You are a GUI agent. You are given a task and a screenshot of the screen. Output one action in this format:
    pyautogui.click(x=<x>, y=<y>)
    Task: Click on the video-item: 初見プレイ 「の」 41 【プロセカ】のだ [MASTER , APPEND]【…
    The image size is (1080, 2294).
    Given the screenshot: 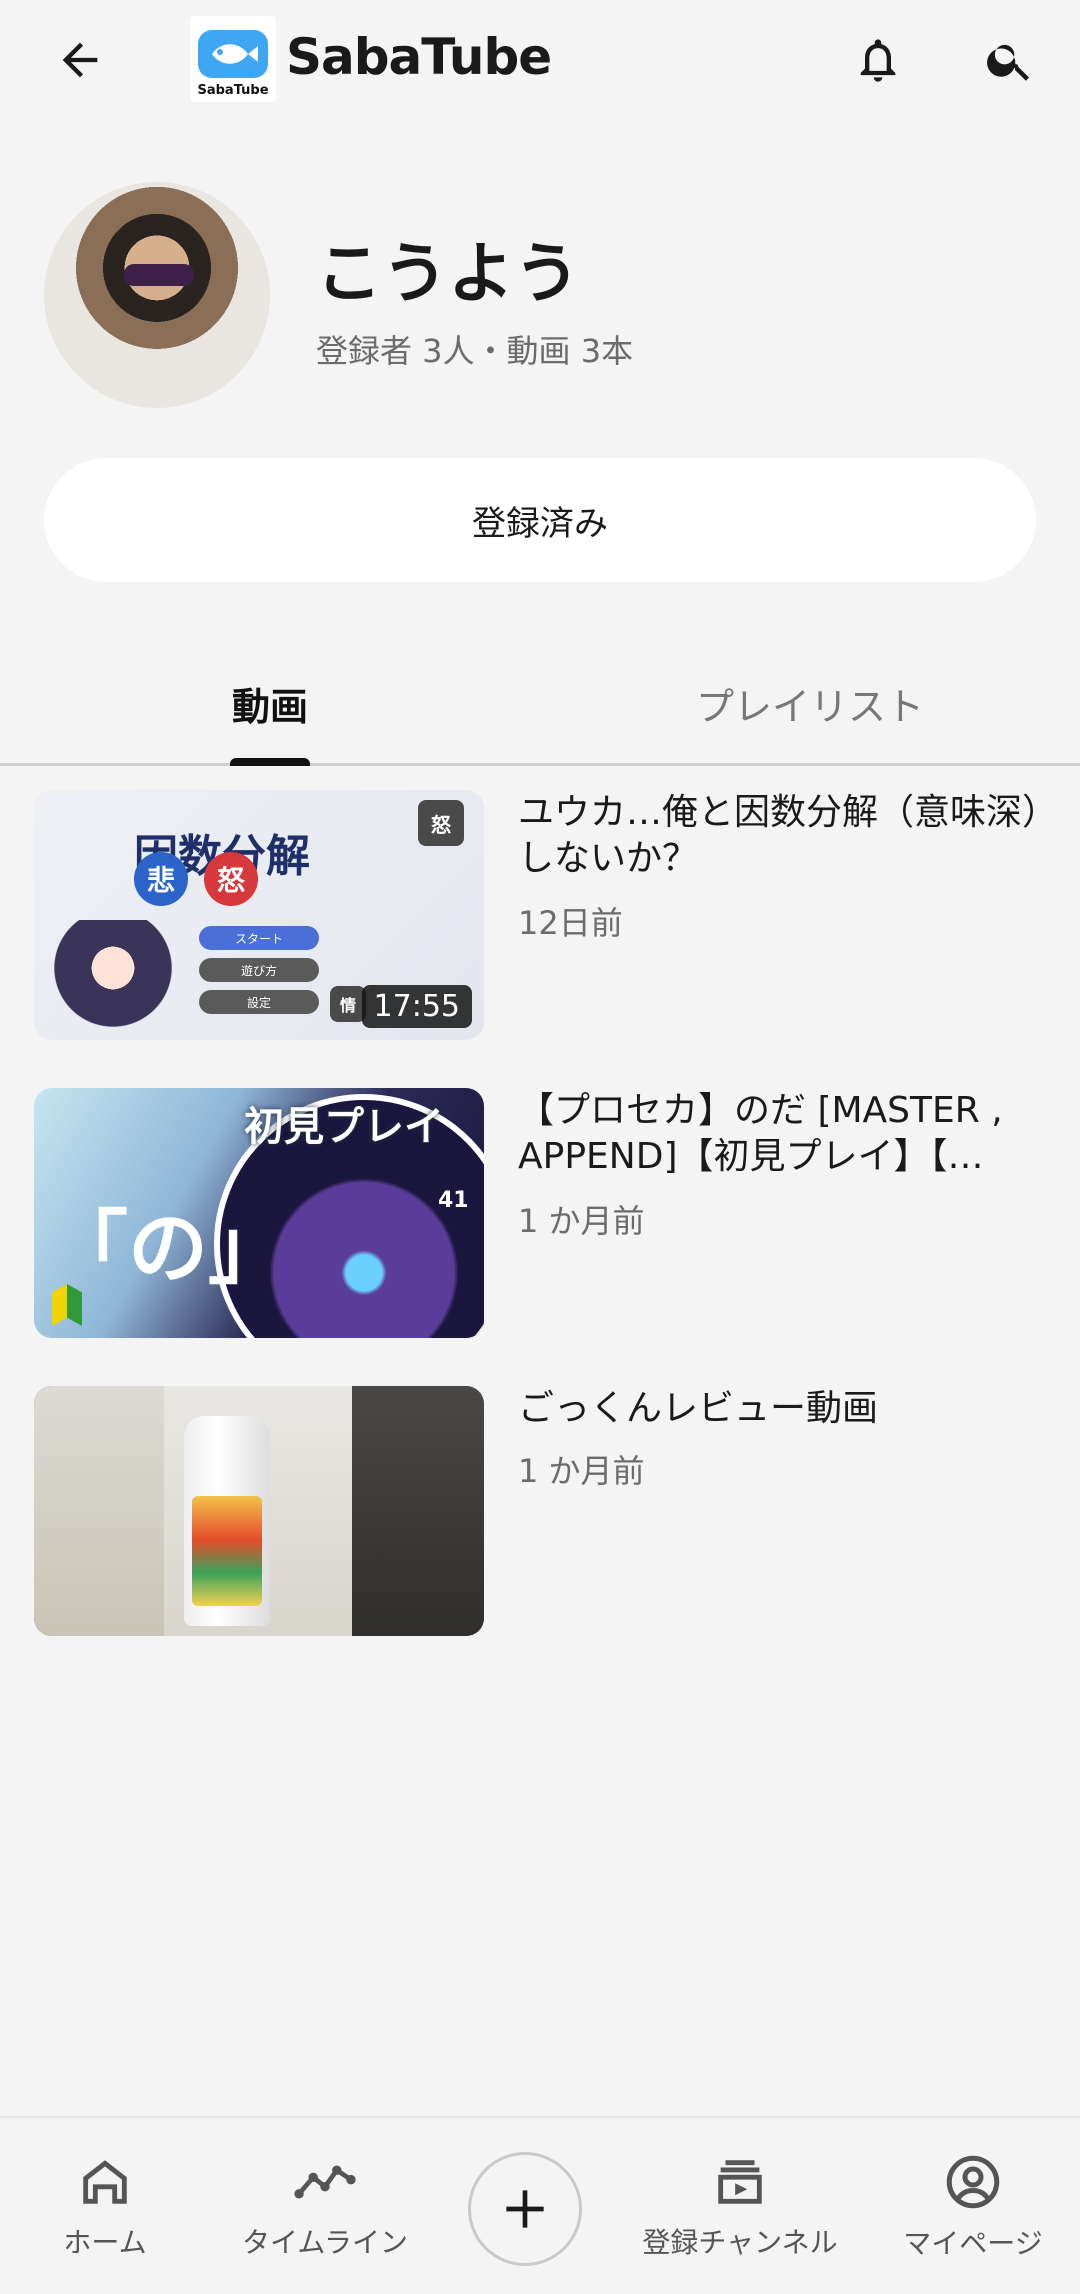 What is the action you would take?
    pyautogui.click(x=540, y=1213)
    